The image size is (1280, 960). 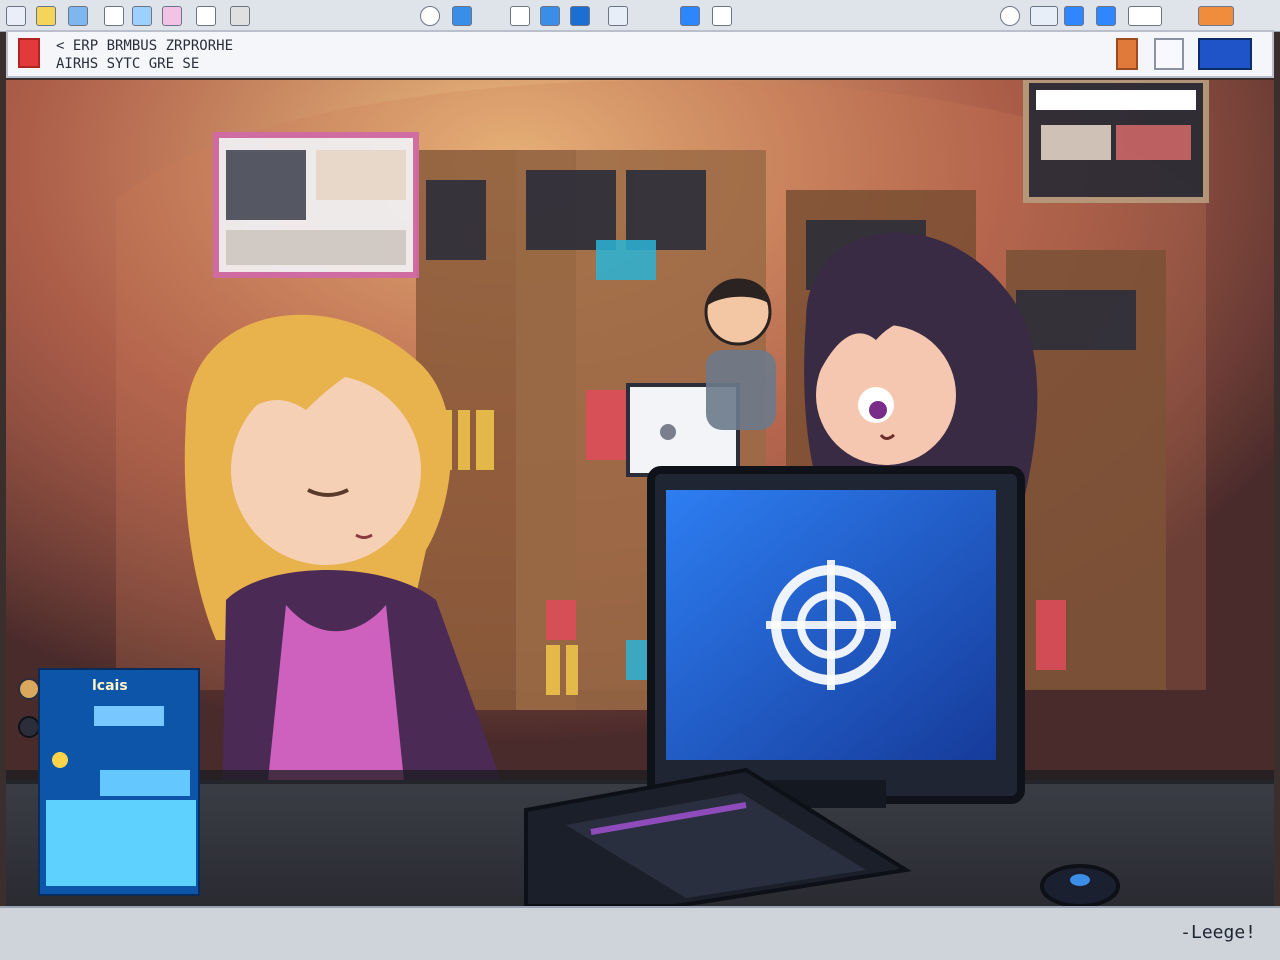 I want to click on app-icon, so click(x=16, y=16).